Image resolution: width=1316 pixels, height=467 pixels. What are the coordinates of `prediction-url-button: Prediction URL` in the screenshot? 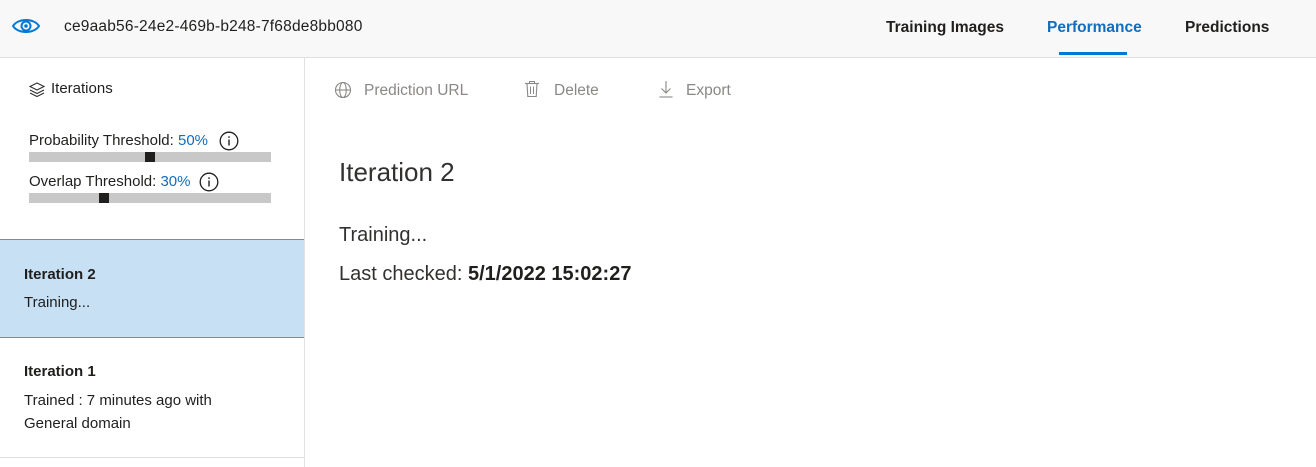 It's located at (404, 91).